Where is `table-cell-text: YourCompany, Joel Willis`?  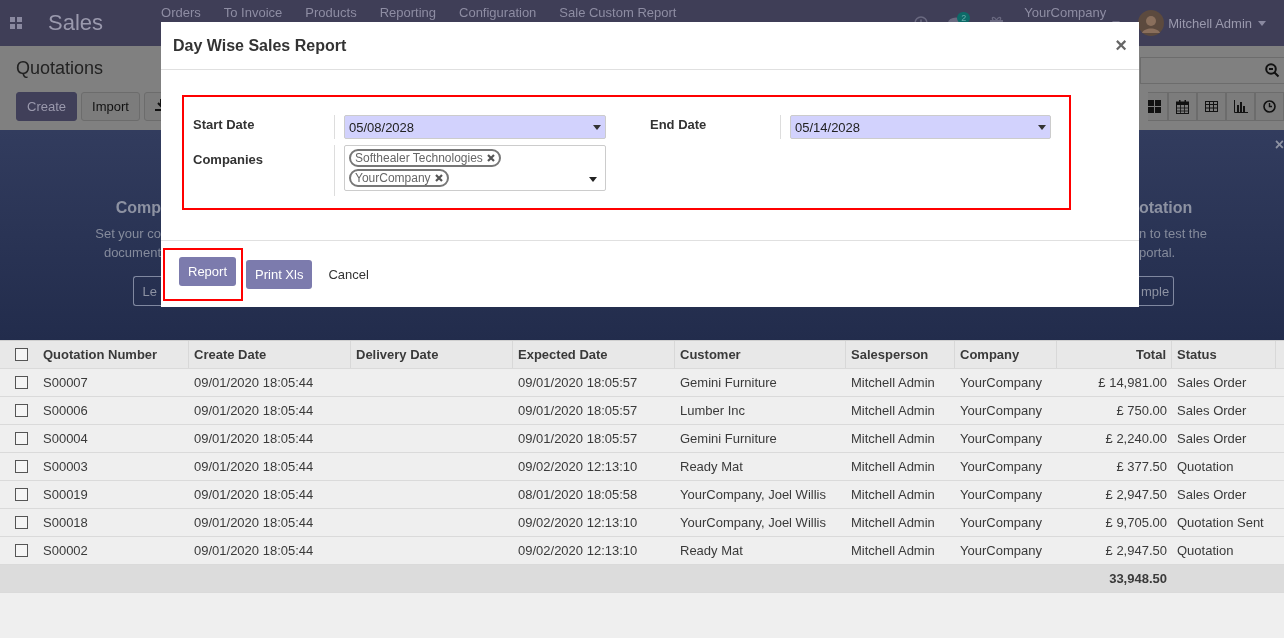 table-cell-text: YourCompany, Joel Willis is located at coordinates (753, 523).